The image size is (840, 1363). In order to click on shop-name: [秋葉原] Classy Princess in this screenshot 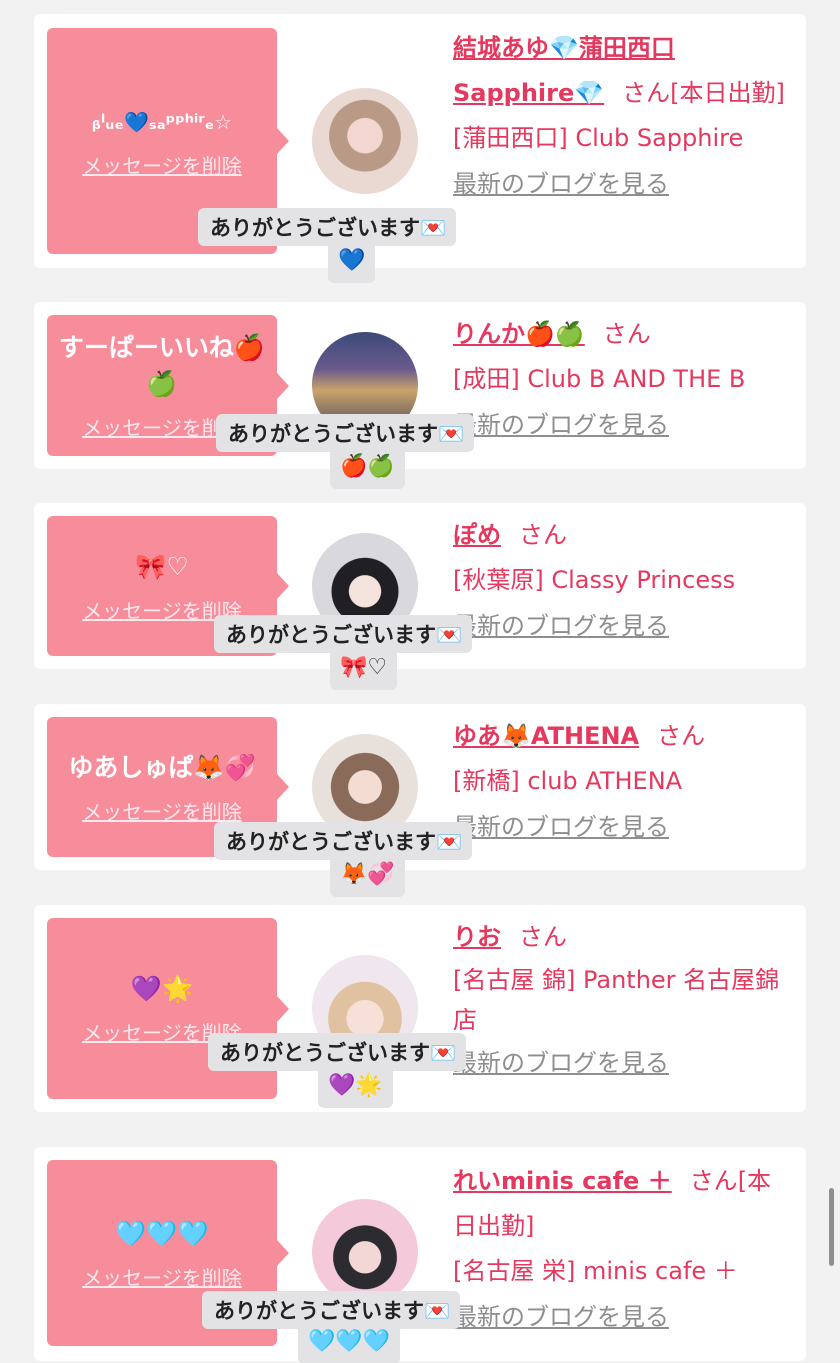, I will do `click(594, 580)`.